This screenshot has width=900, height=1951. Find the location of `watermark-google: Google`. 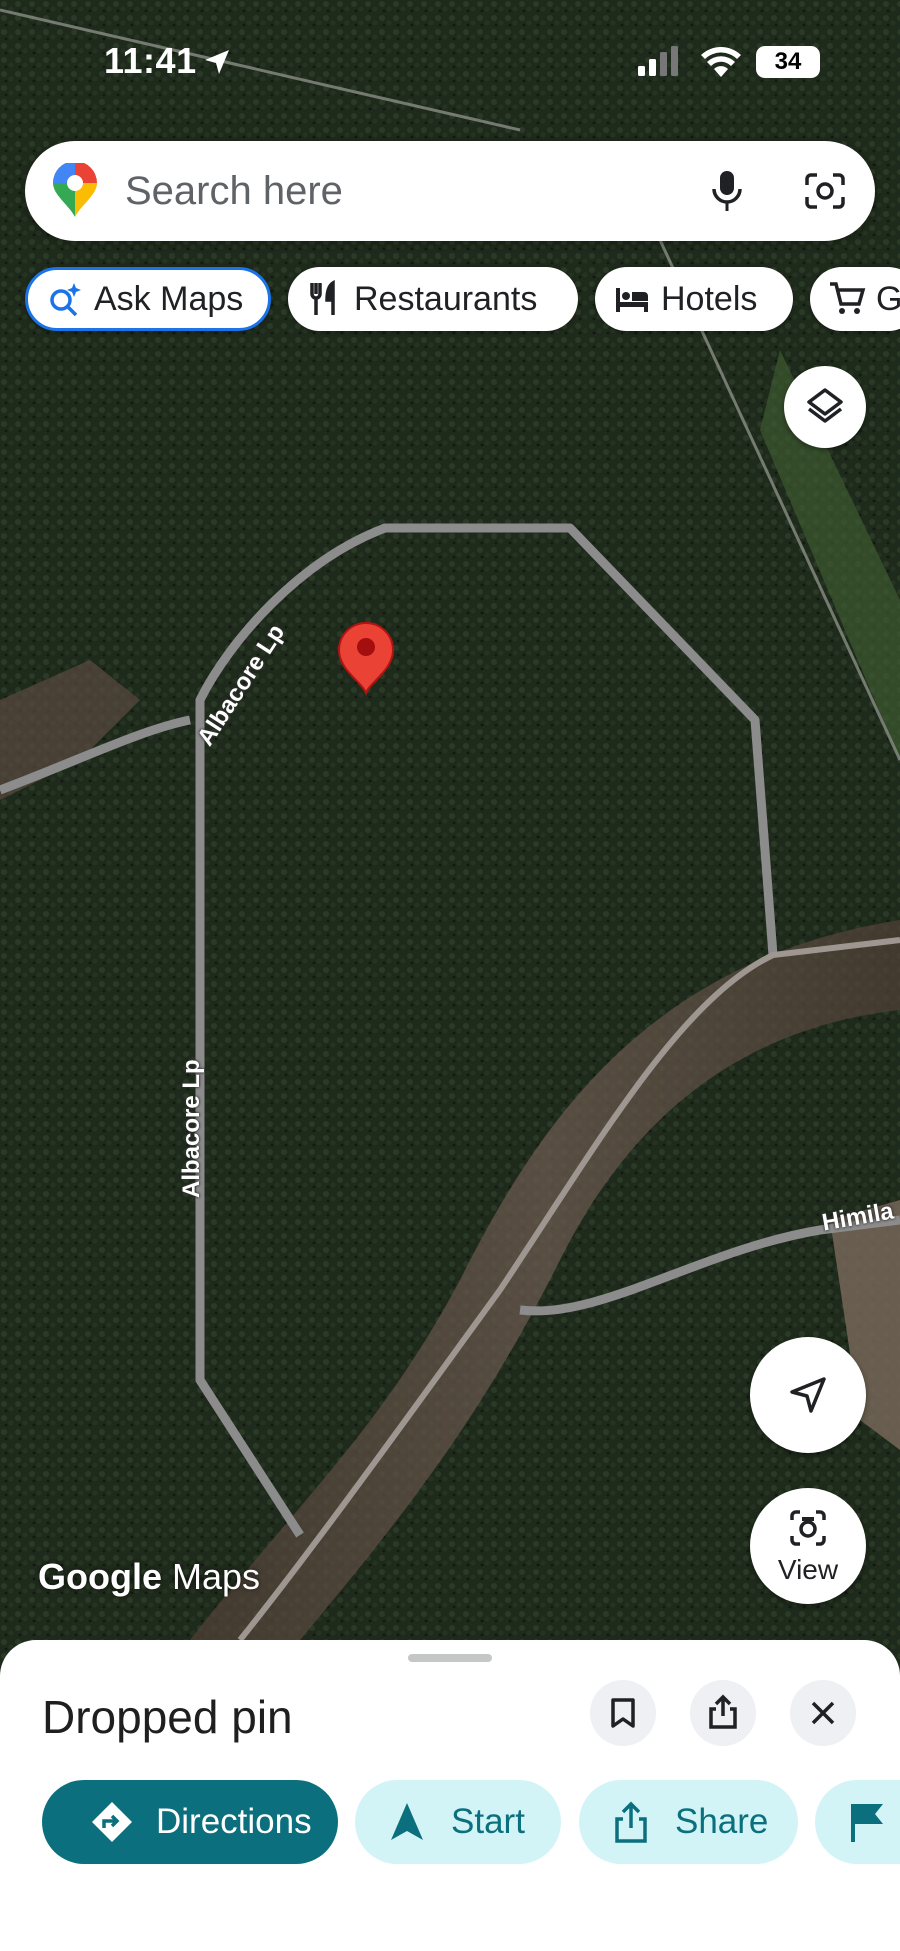

watermark-google: Google is located at coordinates (100, 1576).